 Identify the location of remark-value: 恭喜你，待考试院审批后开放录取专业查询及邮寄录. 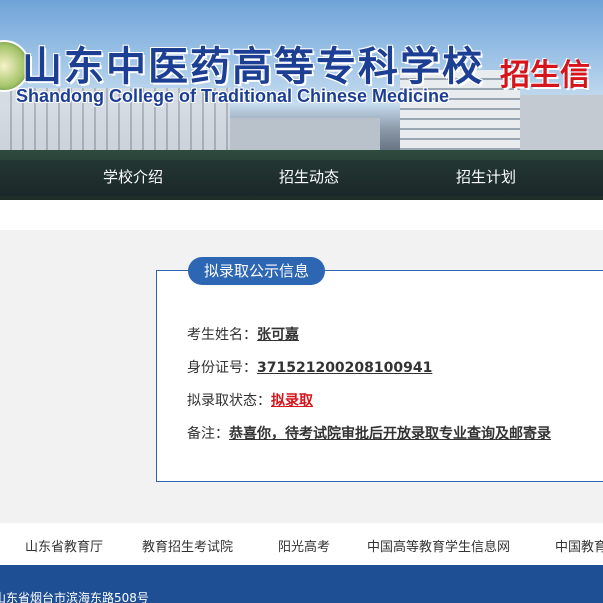
(390, 434).